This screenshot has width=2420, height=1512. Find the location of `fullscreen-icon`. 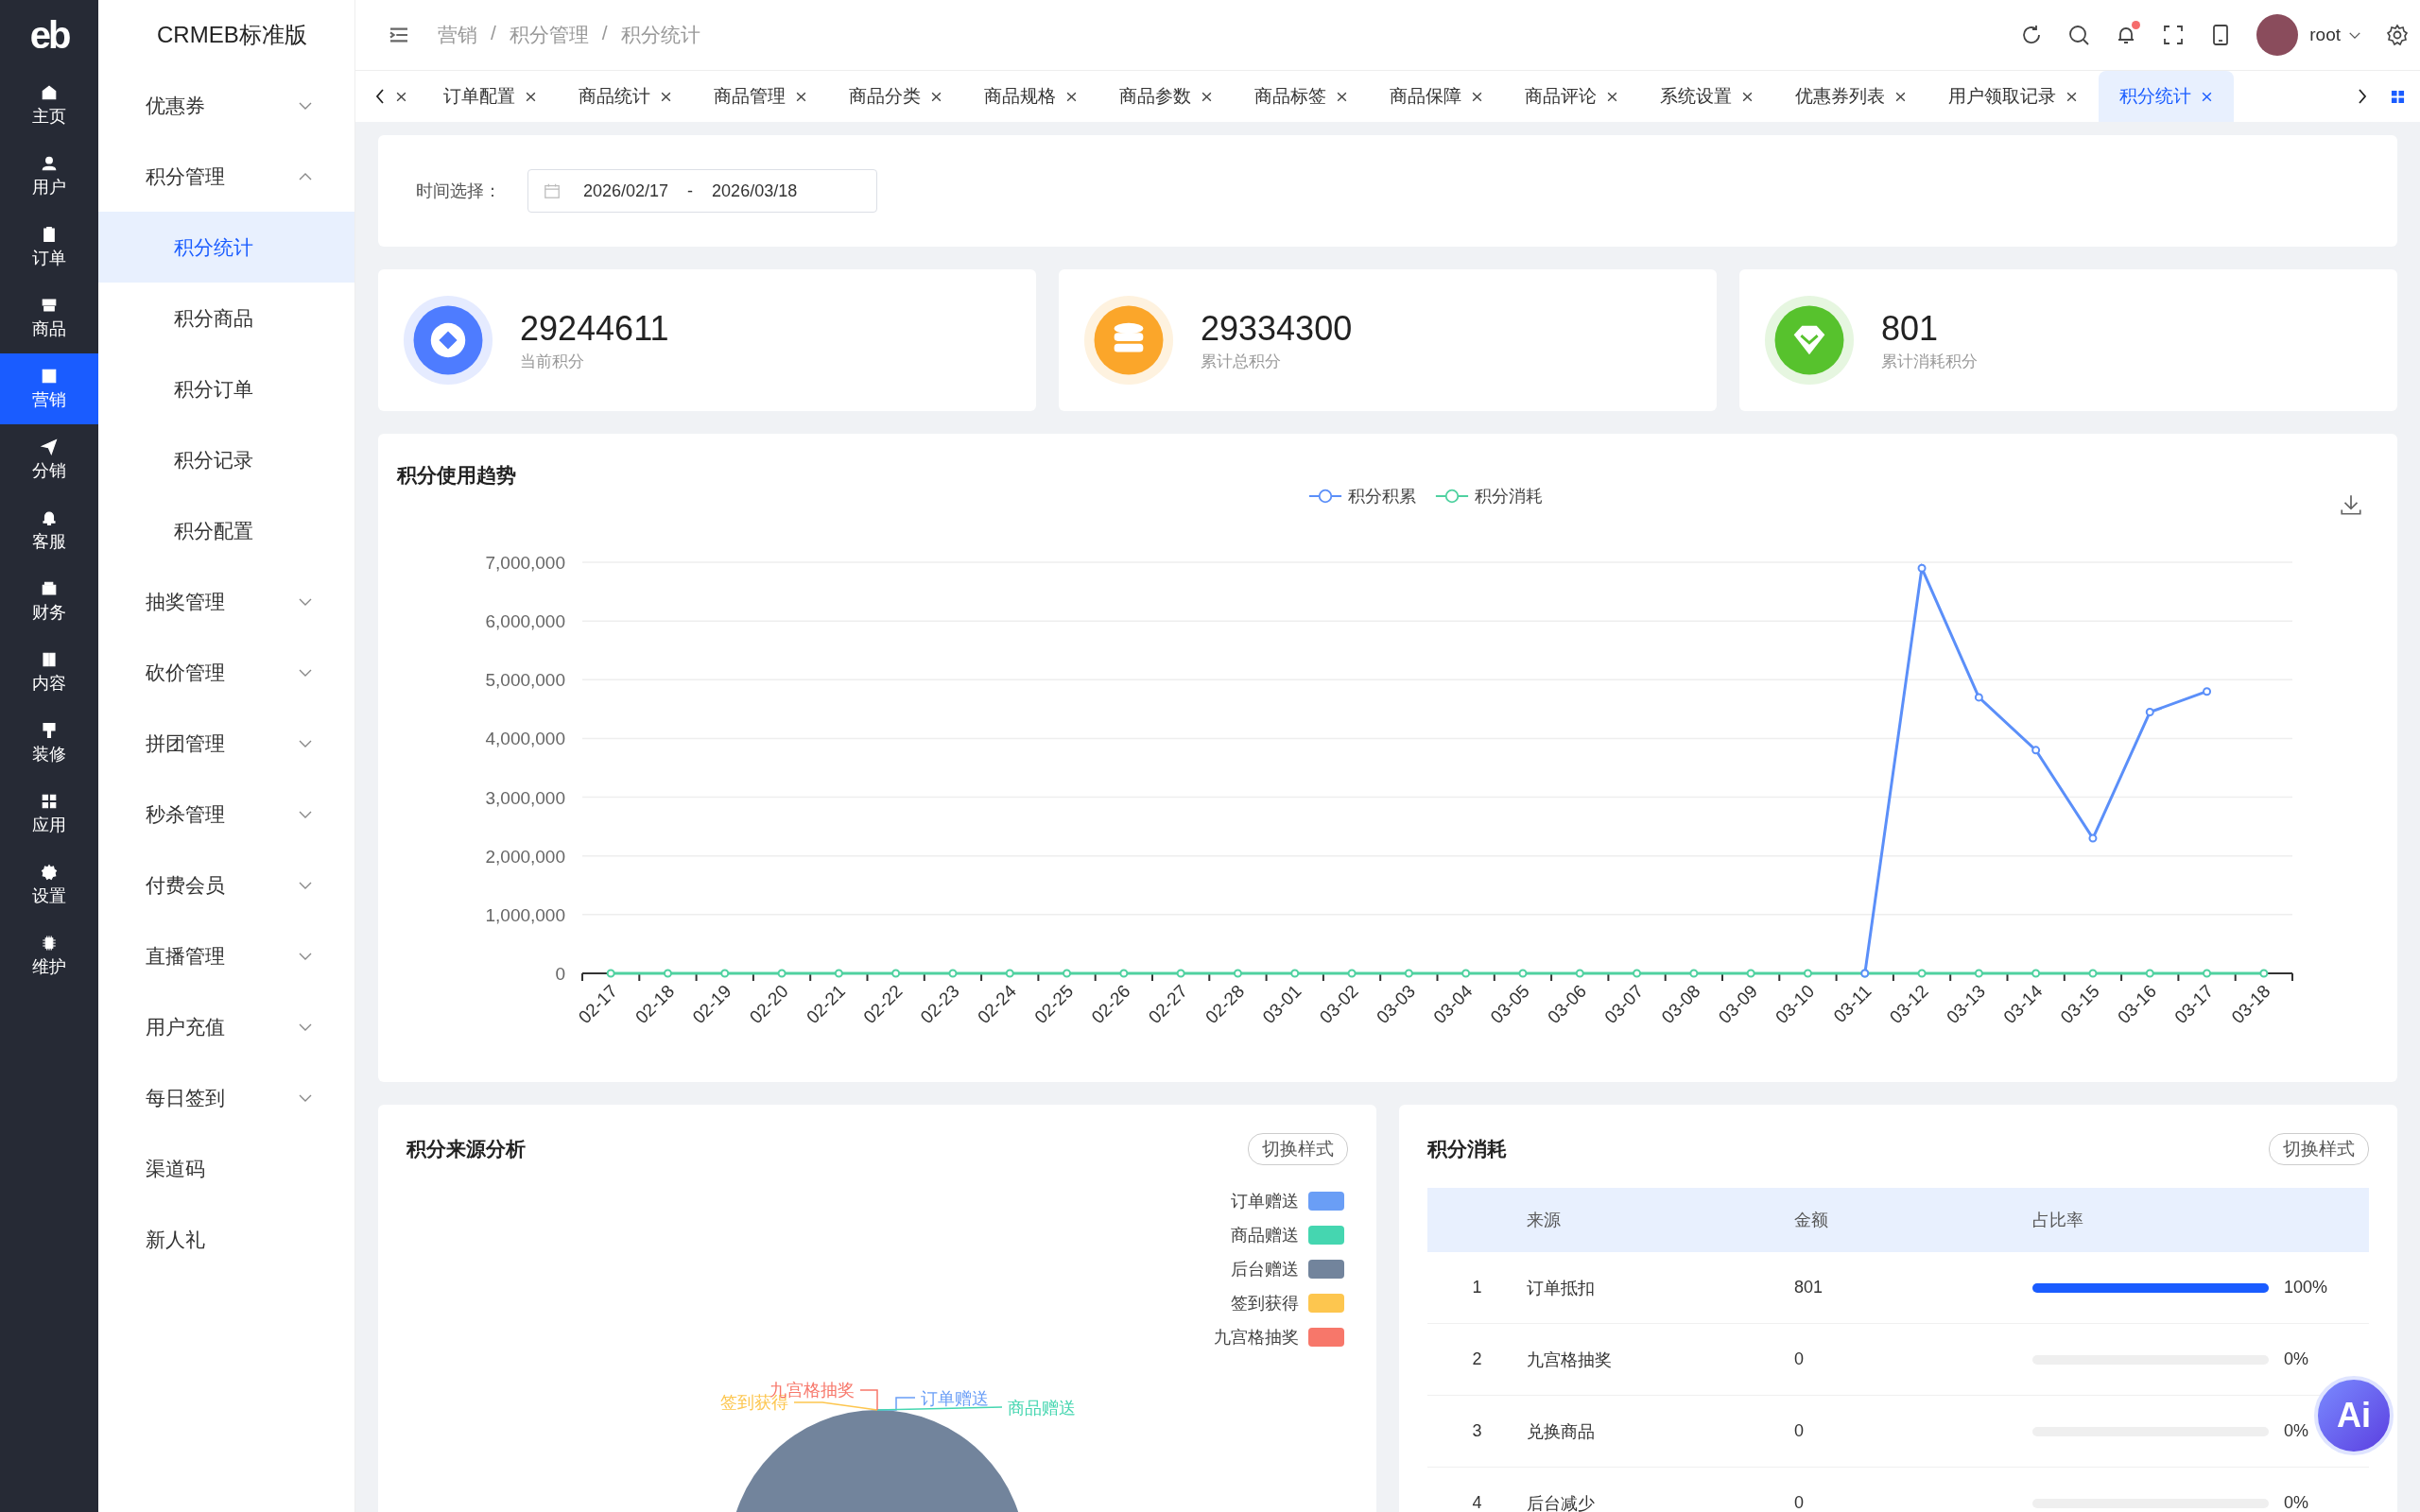

fullscreen-icon is located at coordinates (2174, 35).